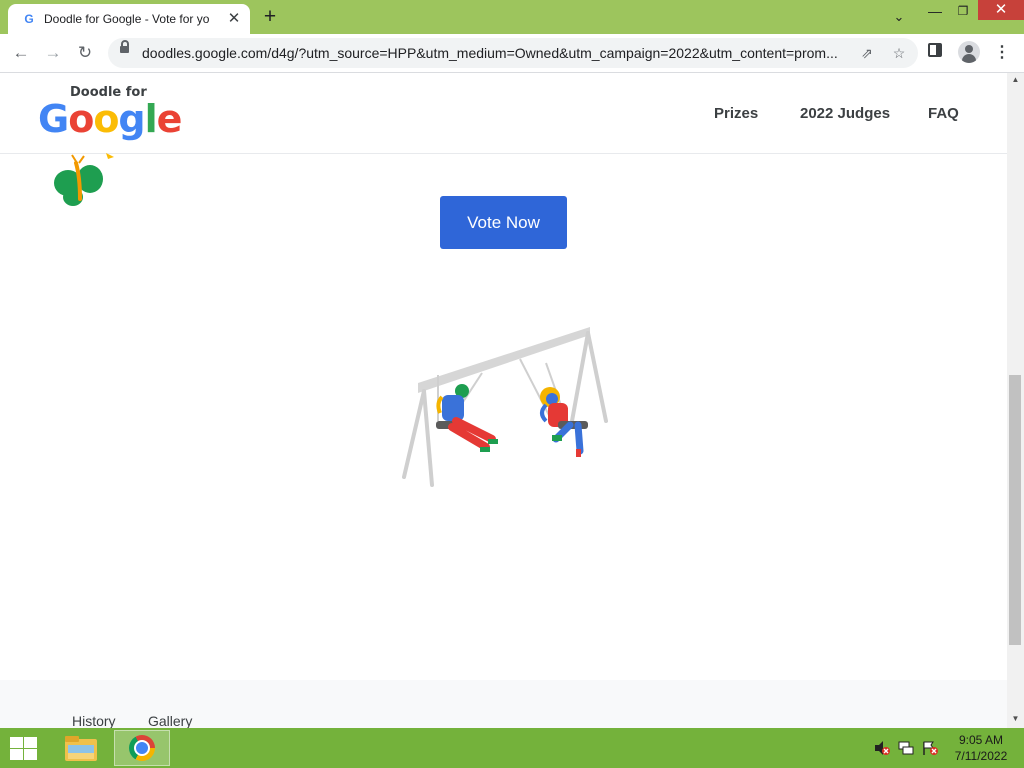 This screenshot has height=768, width=1024. Describe the element at coordinates (736, 113) in the screenshot. I see `nav-link-prizes: Prizes` at that location.